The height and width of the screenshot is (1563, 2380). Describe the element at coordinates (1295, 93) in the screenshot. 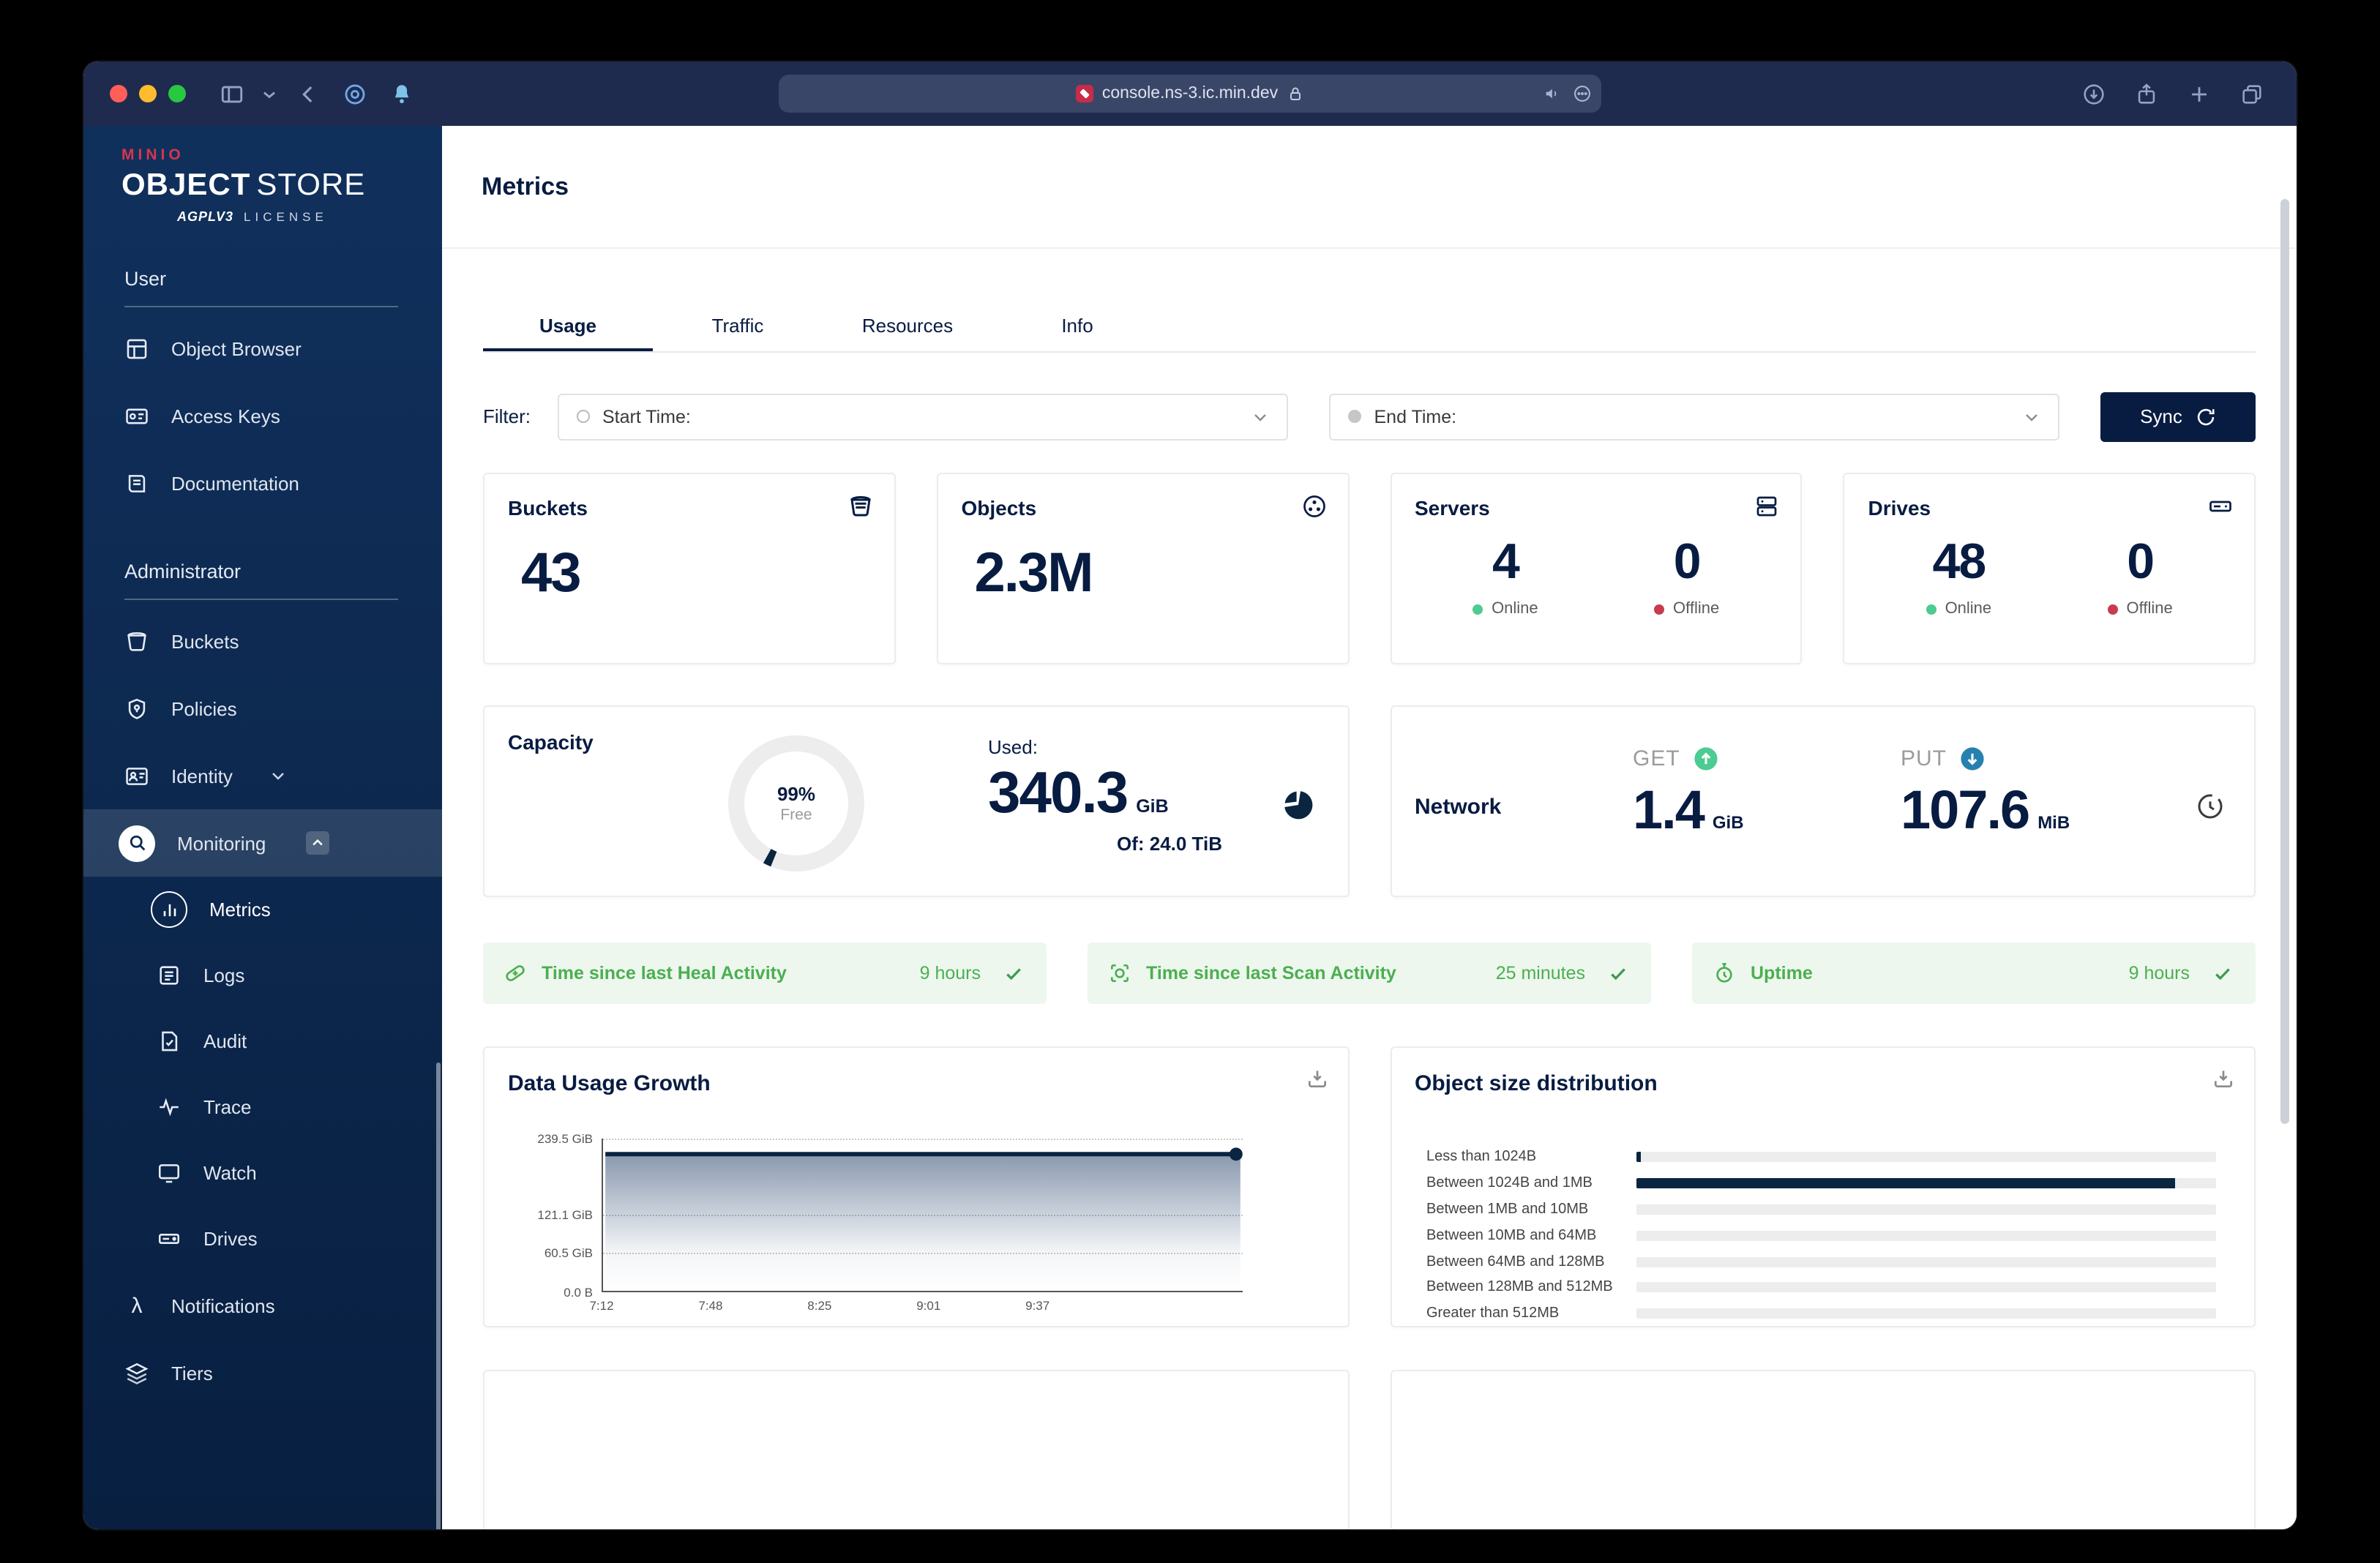

I see `lock-icon` at that location.